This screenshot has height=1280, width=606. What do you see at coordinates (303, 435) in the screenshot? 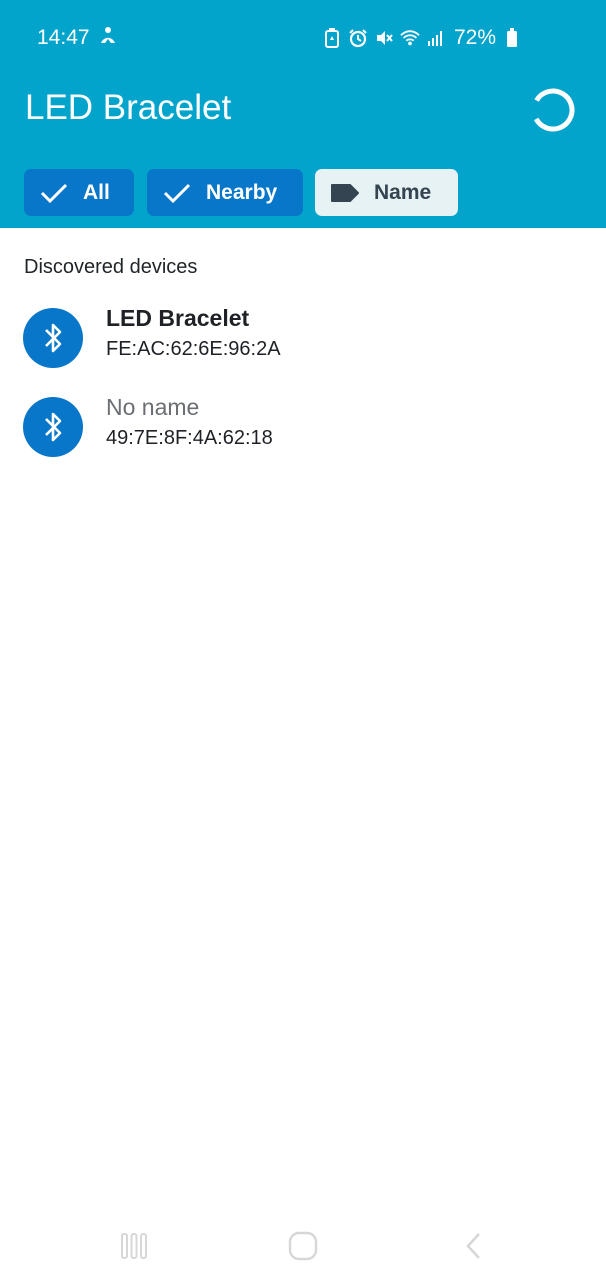
I see `device-list-item: No name 49:7E:8F:4A:62:18` at bounding box center [303, 435].